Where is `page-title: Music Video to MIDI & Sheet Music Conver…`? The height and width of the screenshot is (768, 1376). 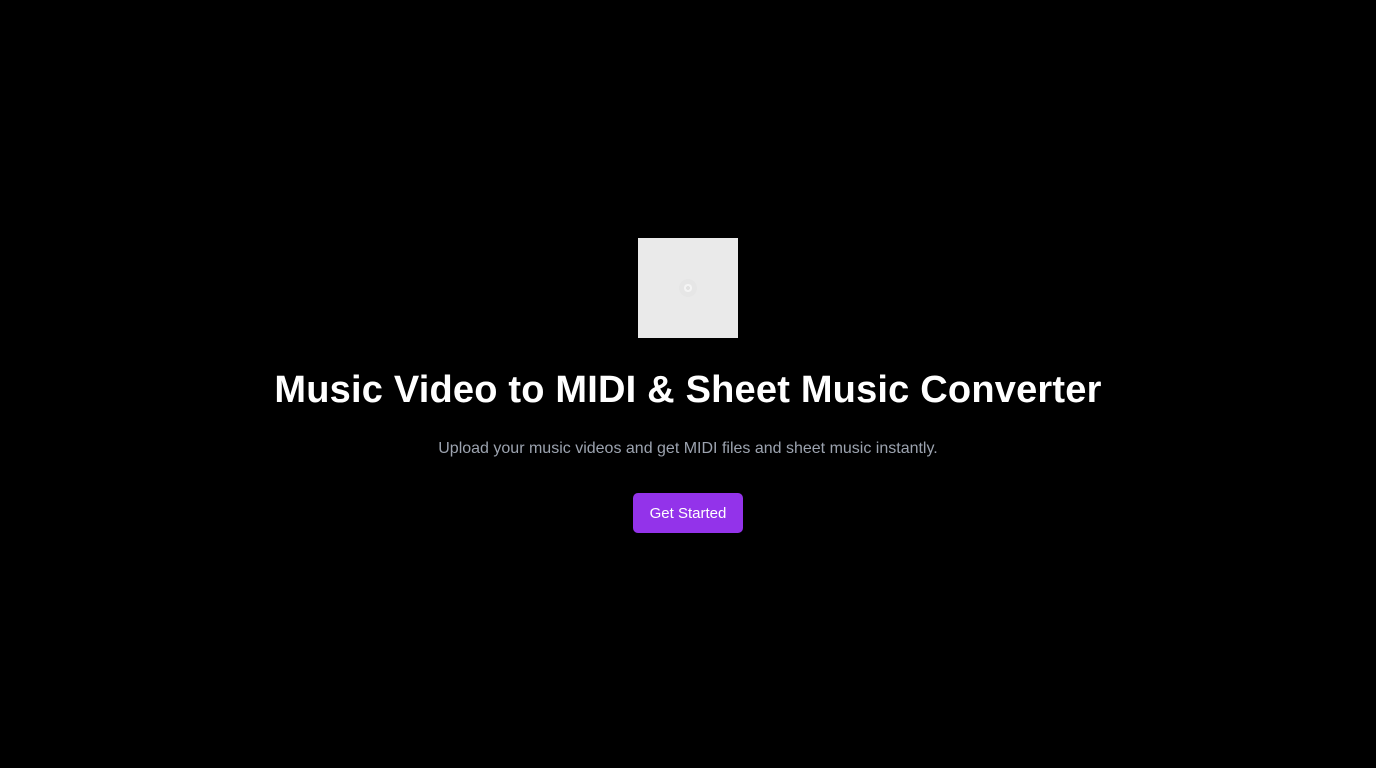 page-title: Music Video to MIDI & Sheet Music Conver… is located at coordinates (688, 390).